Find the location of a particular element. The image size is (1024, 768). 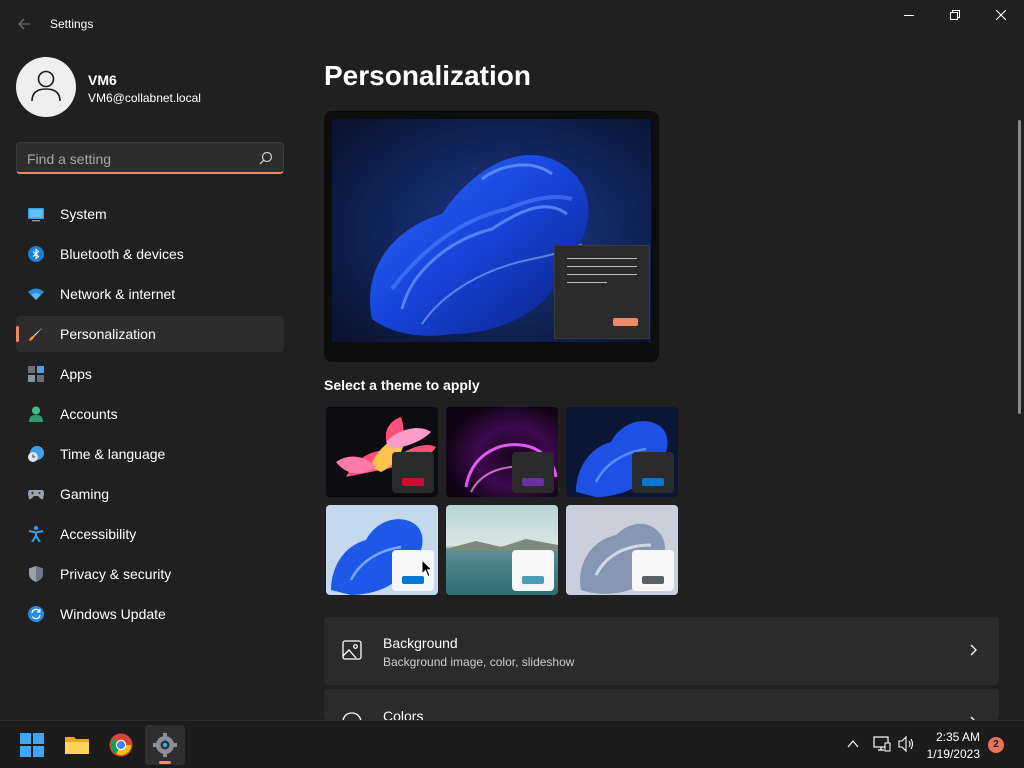

minimize-button is located at coordinates (909, 16).